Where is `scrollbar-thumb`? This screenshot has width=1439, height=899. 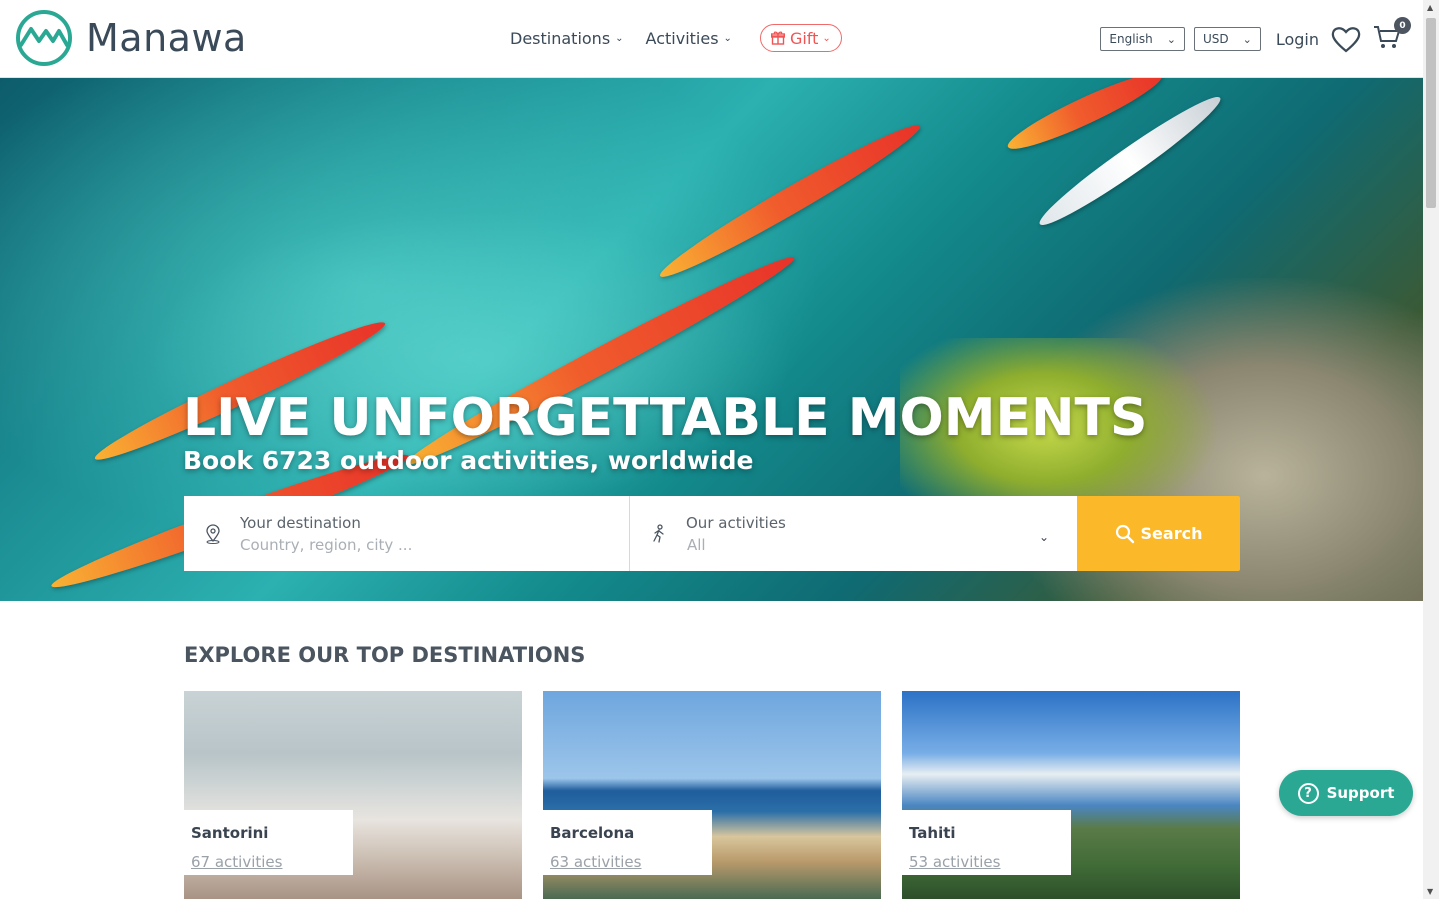
scrollbar-thumb is located at coordinates (1431, 113).